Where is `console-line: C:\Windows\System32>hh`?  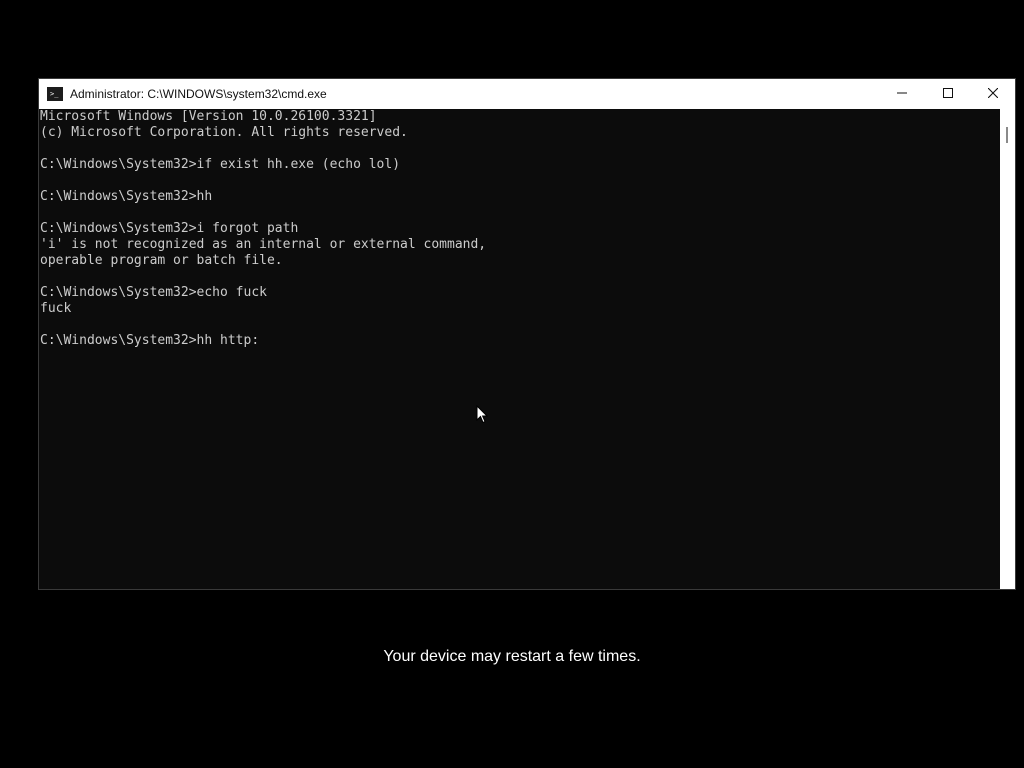 console-line: C:\Windows\System32>hh is located at coordinates (126, 196).